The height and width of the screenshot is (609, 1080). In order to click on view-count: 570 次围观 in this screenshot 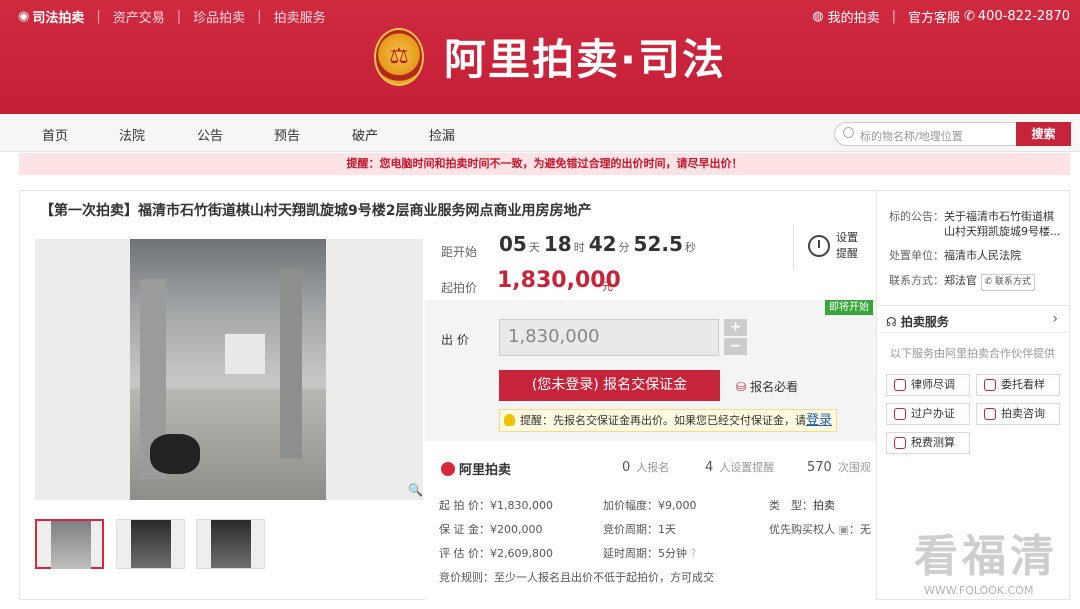, I will do `click(839, 467)`.